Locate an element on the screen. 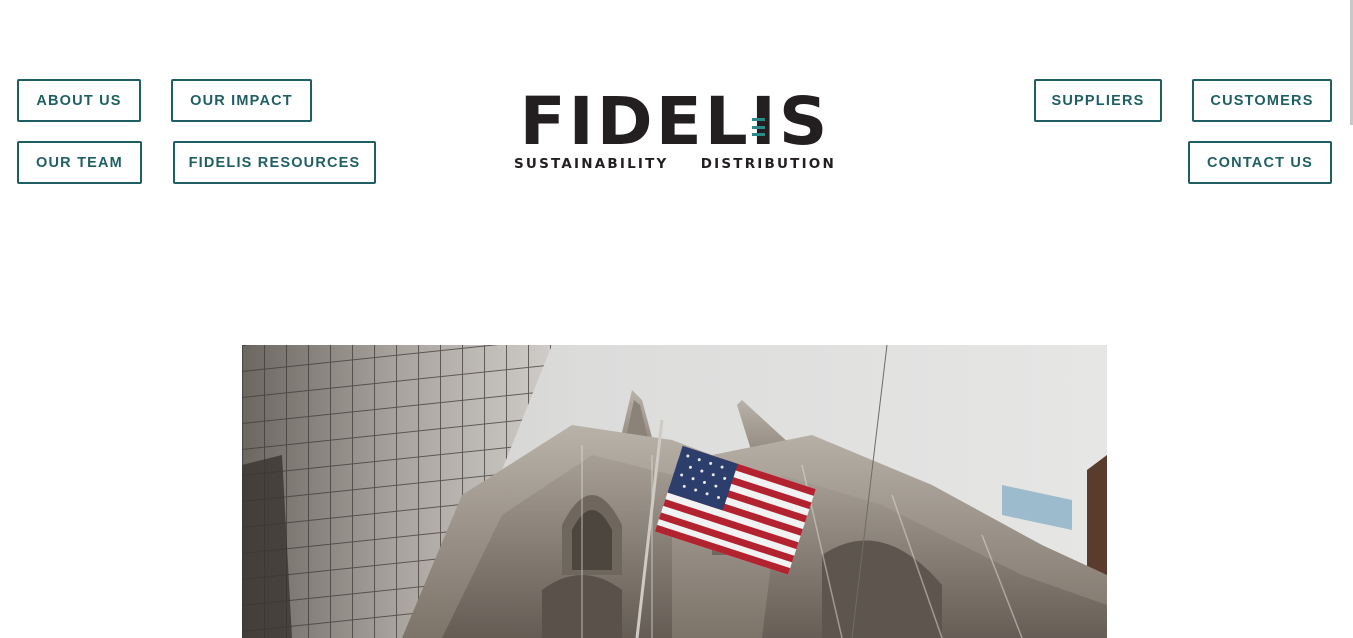  logo-accent-bars is located at coordinates (758, 127).